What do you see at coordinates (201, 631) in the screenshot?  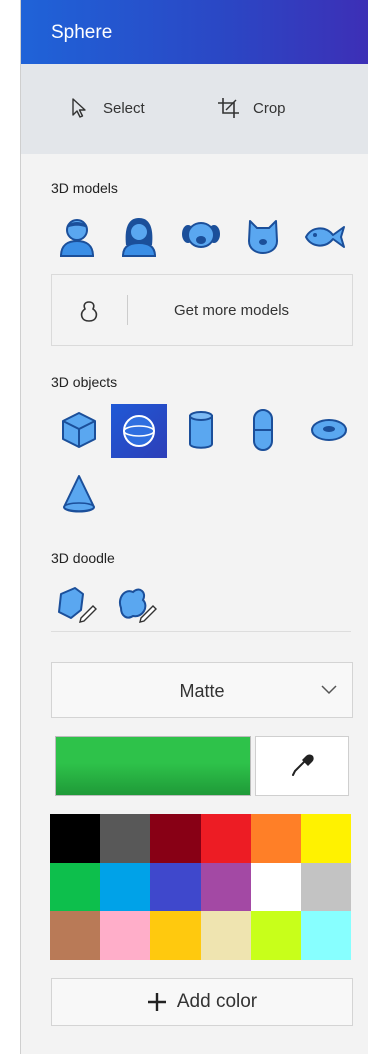 I see `section-divider` at bounding box center [201, 631].